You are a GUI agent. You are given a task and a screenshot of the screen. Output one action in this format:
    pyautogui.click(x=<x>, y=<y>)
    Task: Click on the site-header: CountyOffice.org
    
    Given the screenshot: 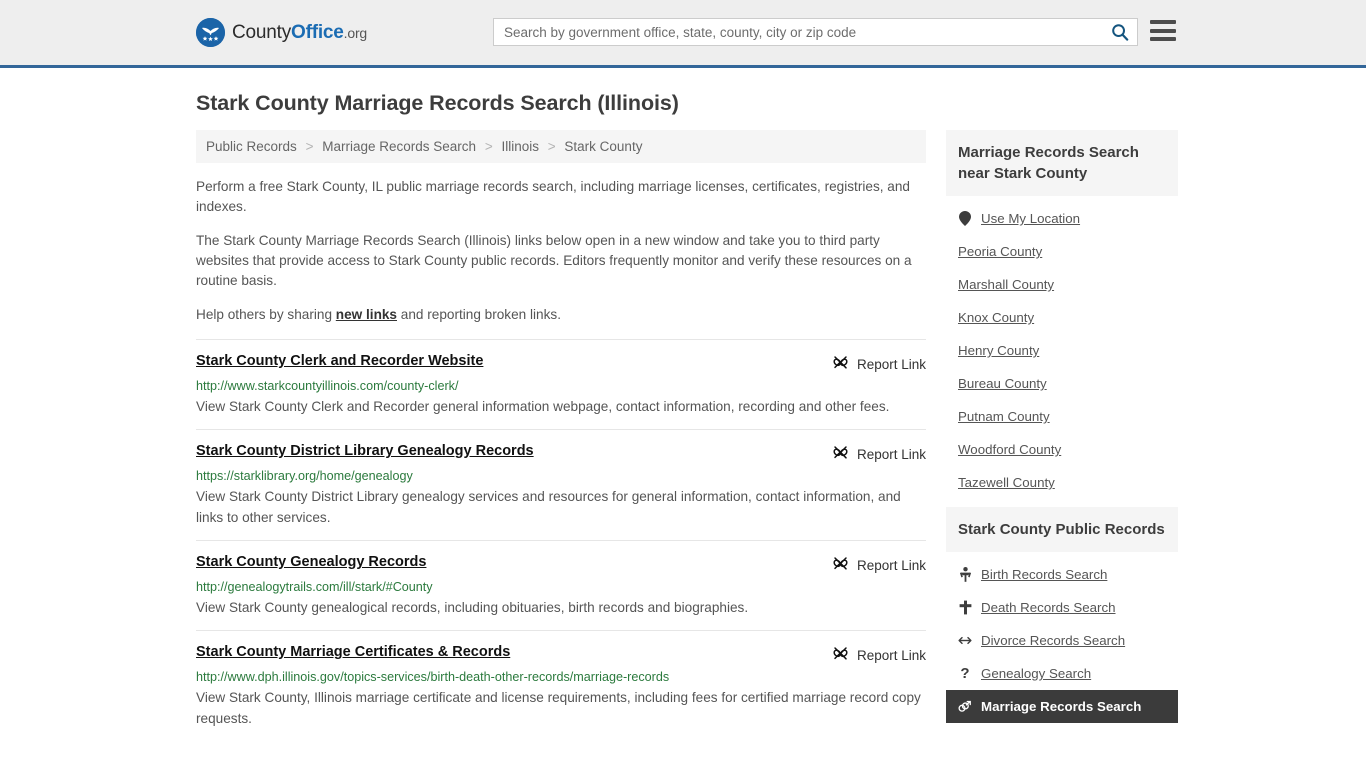 What is the action you would take?
    pyautogui.click(x=683, y=34)
    